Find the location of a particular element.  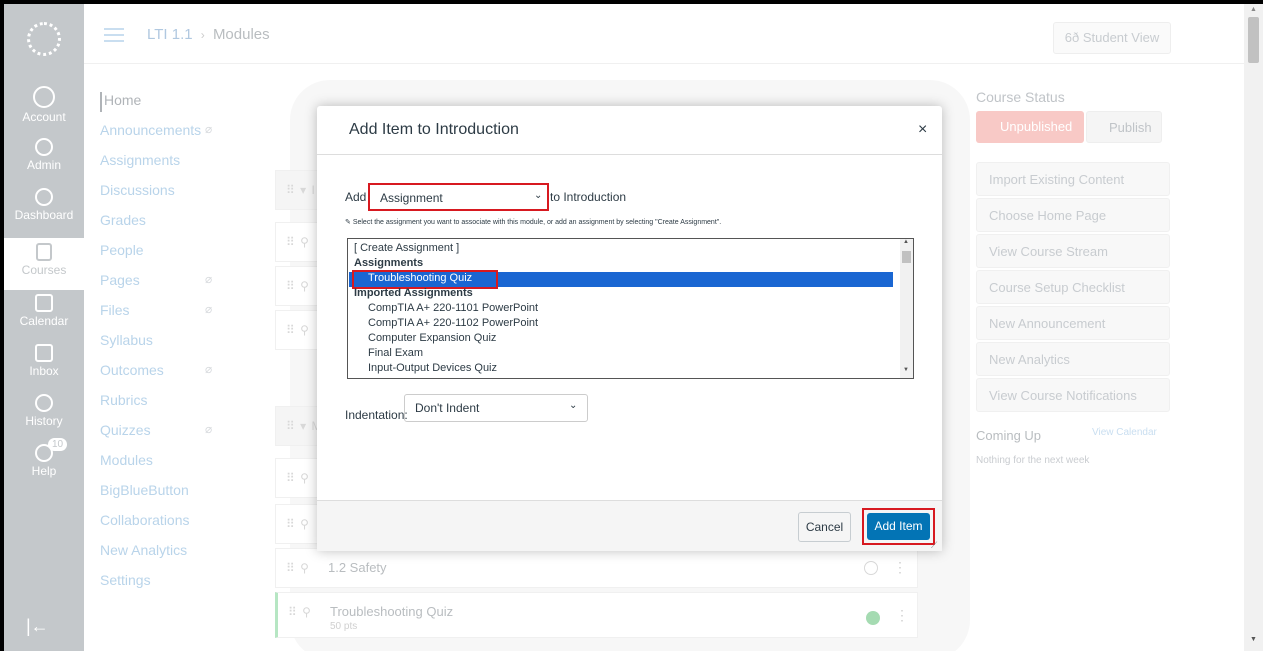

new-analytics-button: New Analytics is located at coordinates (1073, 359).